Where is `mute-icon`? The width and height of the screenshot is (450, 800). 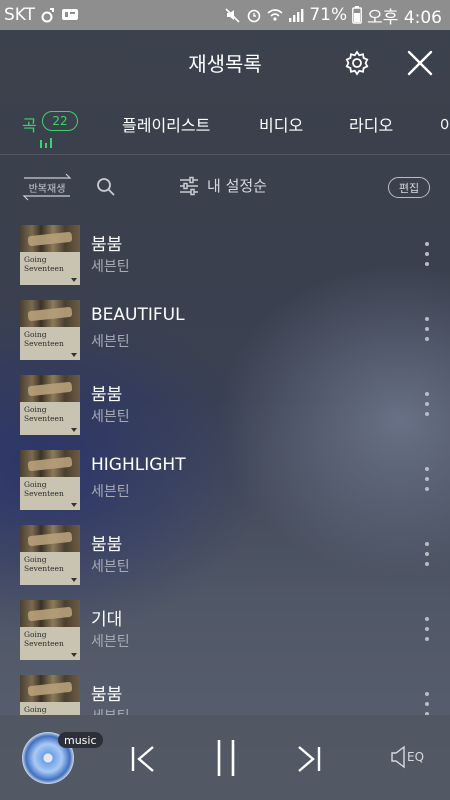
mute-icon is located at coordinates (233, 15).